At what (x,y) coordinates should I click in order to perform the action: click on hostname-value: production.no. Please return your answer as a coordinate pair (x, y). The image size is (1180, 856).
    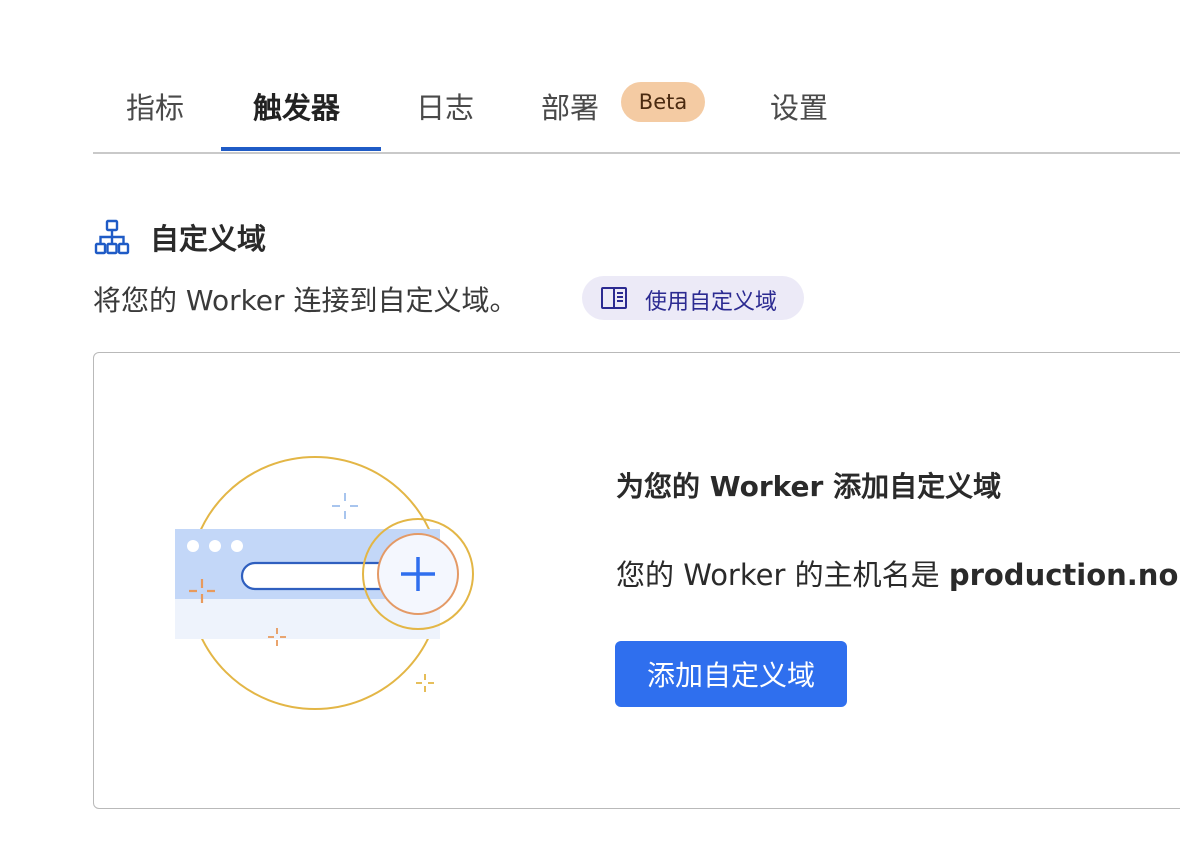
    Looking at the image, I should click on (1063, 575).